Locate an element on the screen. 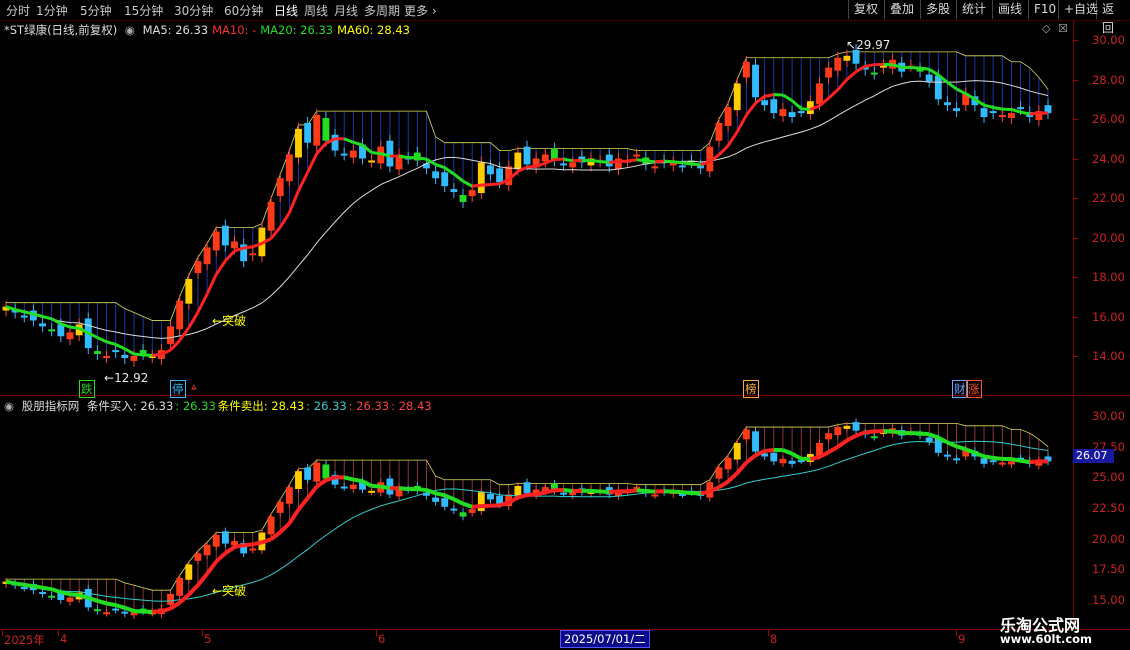  toolbar-button: +自选 is located at coordinates (1080, 9).